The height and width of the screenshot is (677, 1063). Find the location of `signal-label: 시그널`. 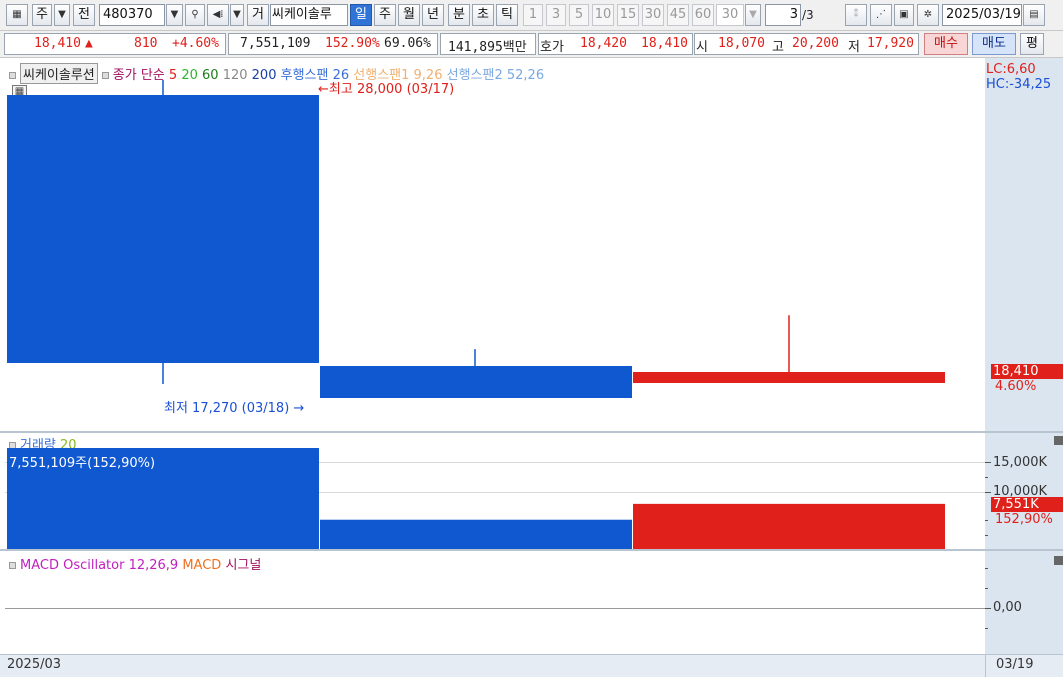

signal-label: 시그널 is located at coordinates (243, 565).